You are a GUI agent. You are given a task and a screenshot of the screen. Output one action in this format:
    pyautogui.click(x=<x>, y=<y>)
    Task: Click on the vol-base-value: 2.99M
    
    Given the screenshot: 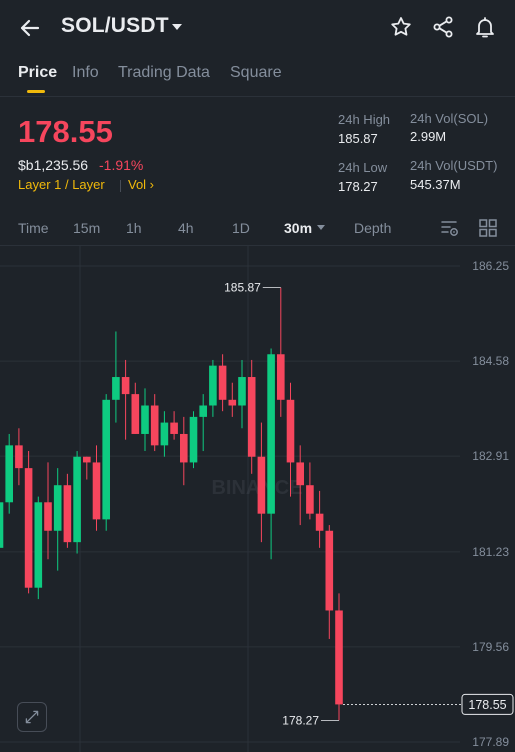 What is the action you would take?
    pyautogui.click(x=428, y=136)
    